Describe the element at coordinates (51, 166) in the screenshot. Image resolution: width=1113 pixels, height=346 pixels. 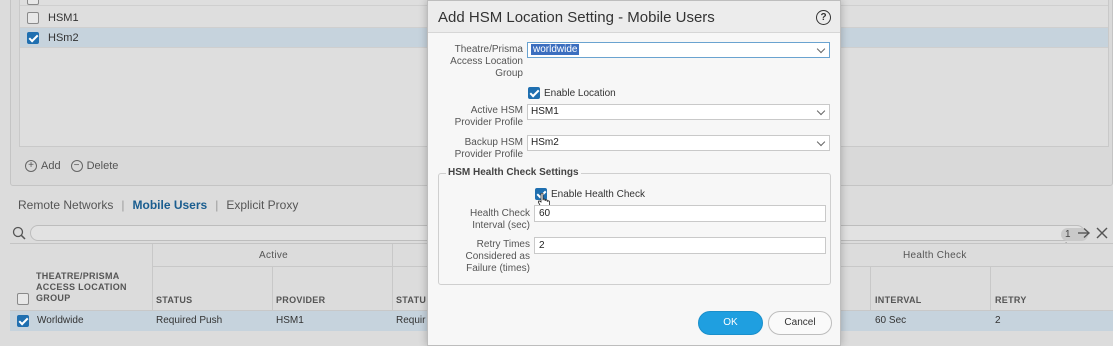
I see `add-button: Add` at that location.